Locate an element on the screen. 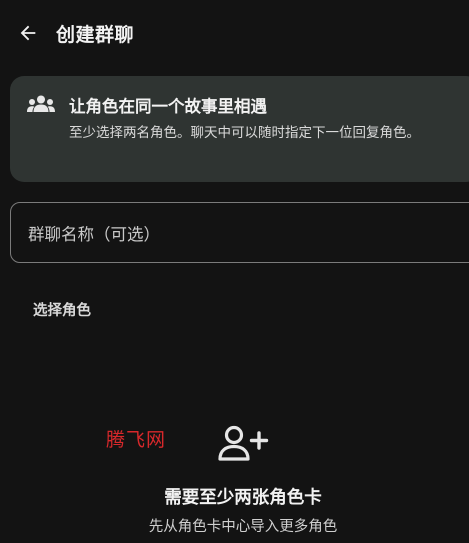  arrow-left-icon is located at coordinates (28, 33).